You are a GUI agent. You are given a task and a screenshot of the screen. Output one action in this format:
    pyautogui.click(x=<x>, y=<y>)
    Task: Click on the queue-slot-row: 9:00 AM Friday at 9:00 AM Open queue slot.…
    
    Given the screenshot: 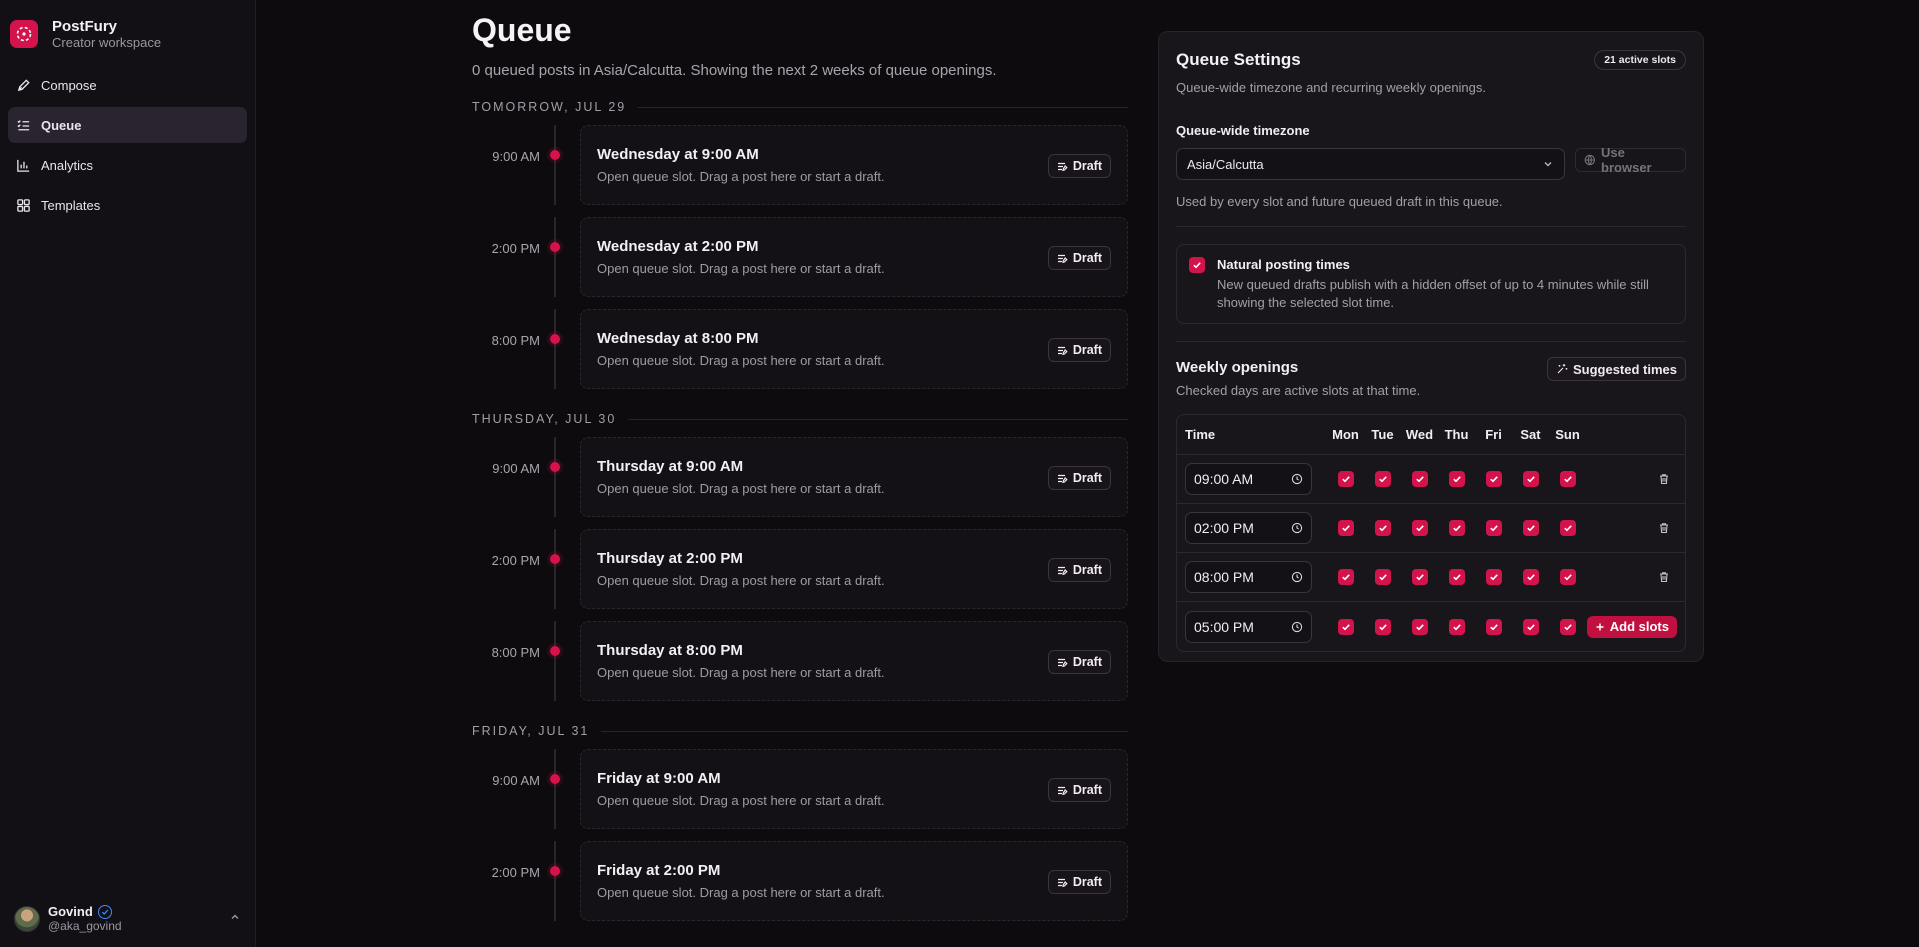 What is the action you would take?
    pyautogui.click(x=800, y=789)
    